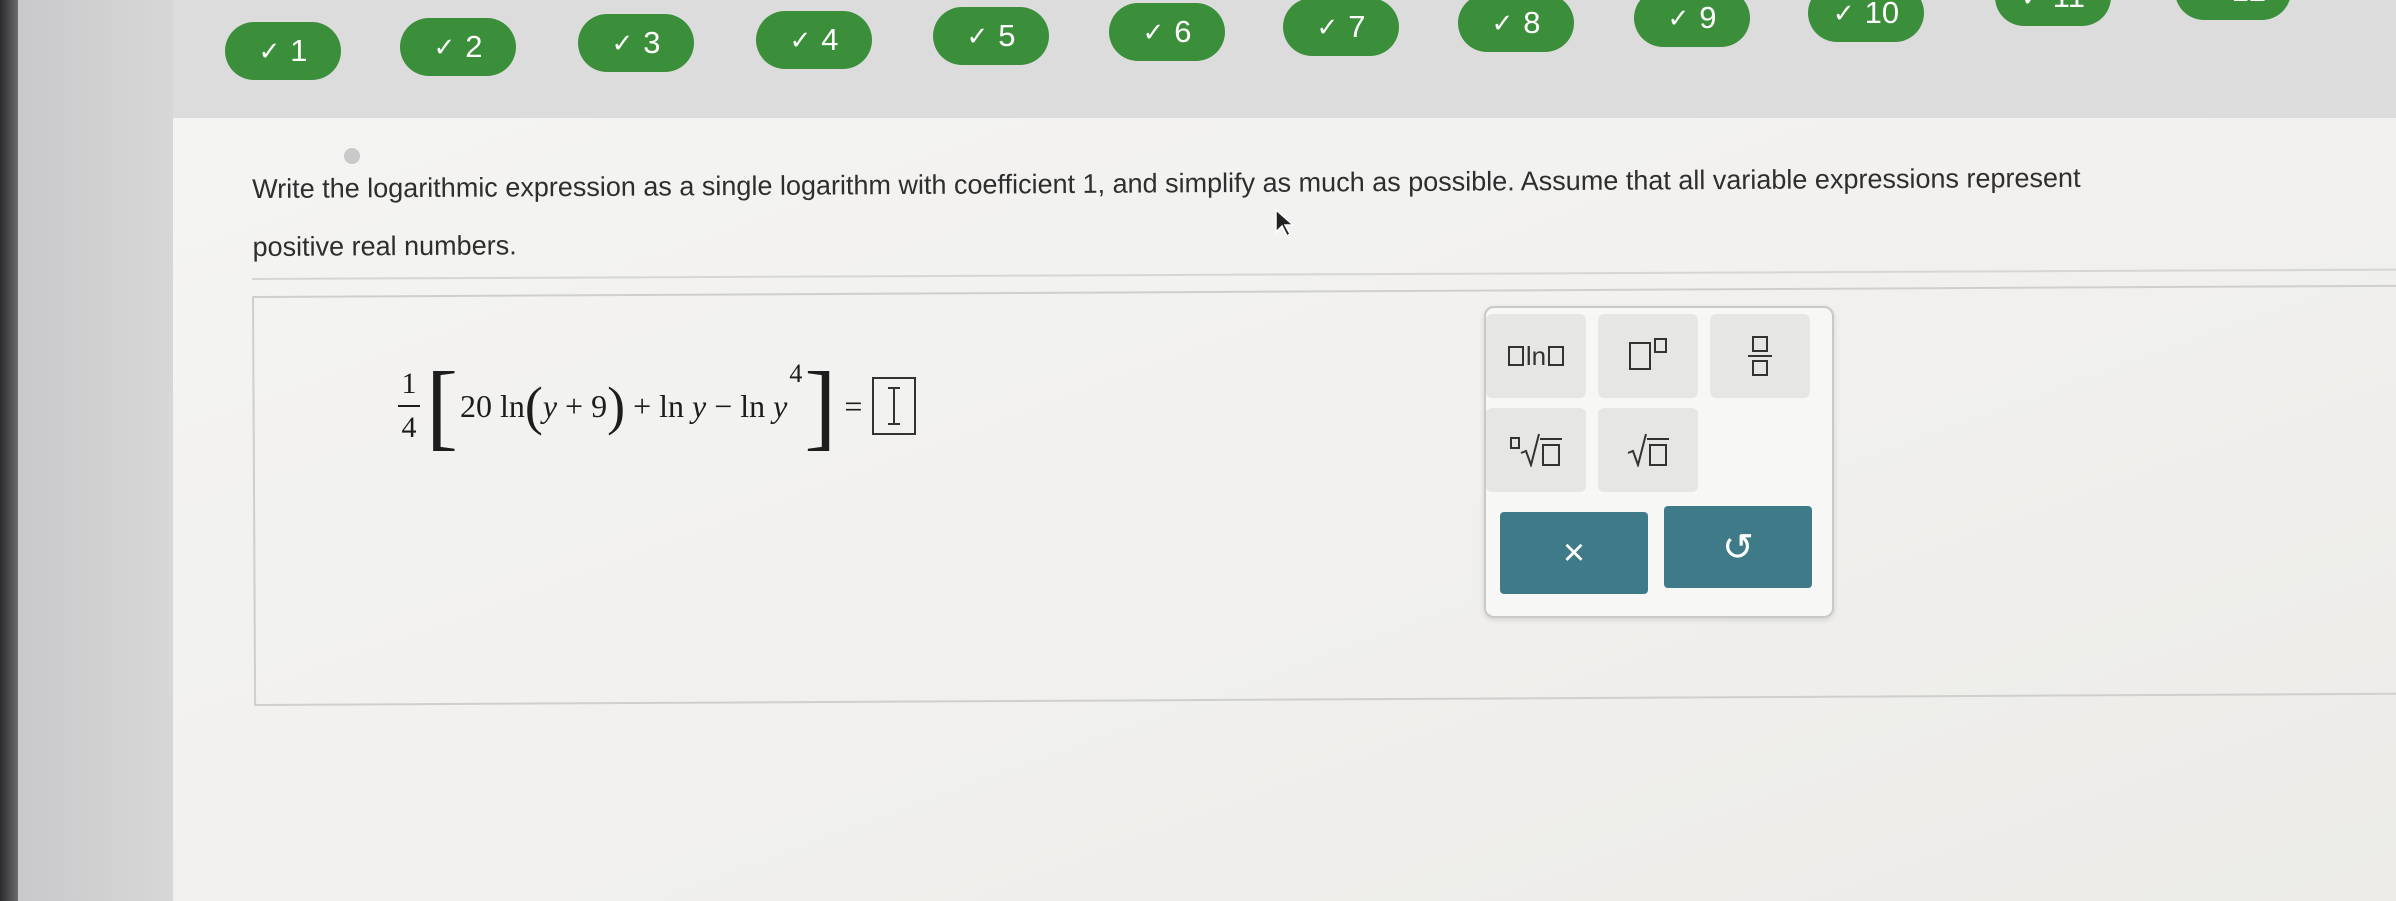 The image size is (2396, 901). Describe the element at coordinates (1516, 26) in the screenshot. I see `question-pill-8: ✓ 8` at that location.